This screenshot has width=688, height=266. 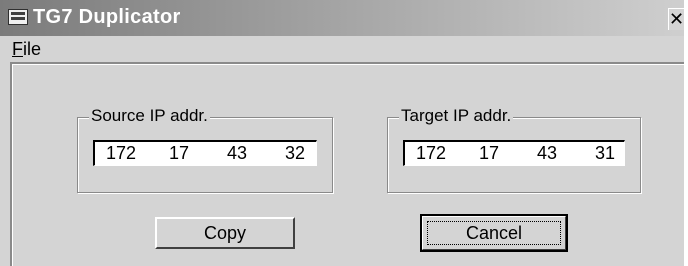 I want to click on close-button: ✕, so click(x=676, y=19).